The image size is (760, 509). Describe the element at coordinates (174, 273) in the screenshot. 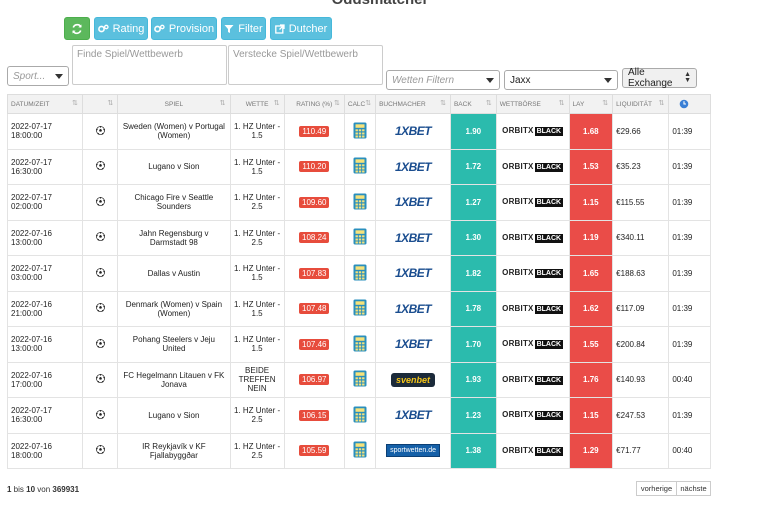

I see `match-text: Dallas v Austin` at that location.